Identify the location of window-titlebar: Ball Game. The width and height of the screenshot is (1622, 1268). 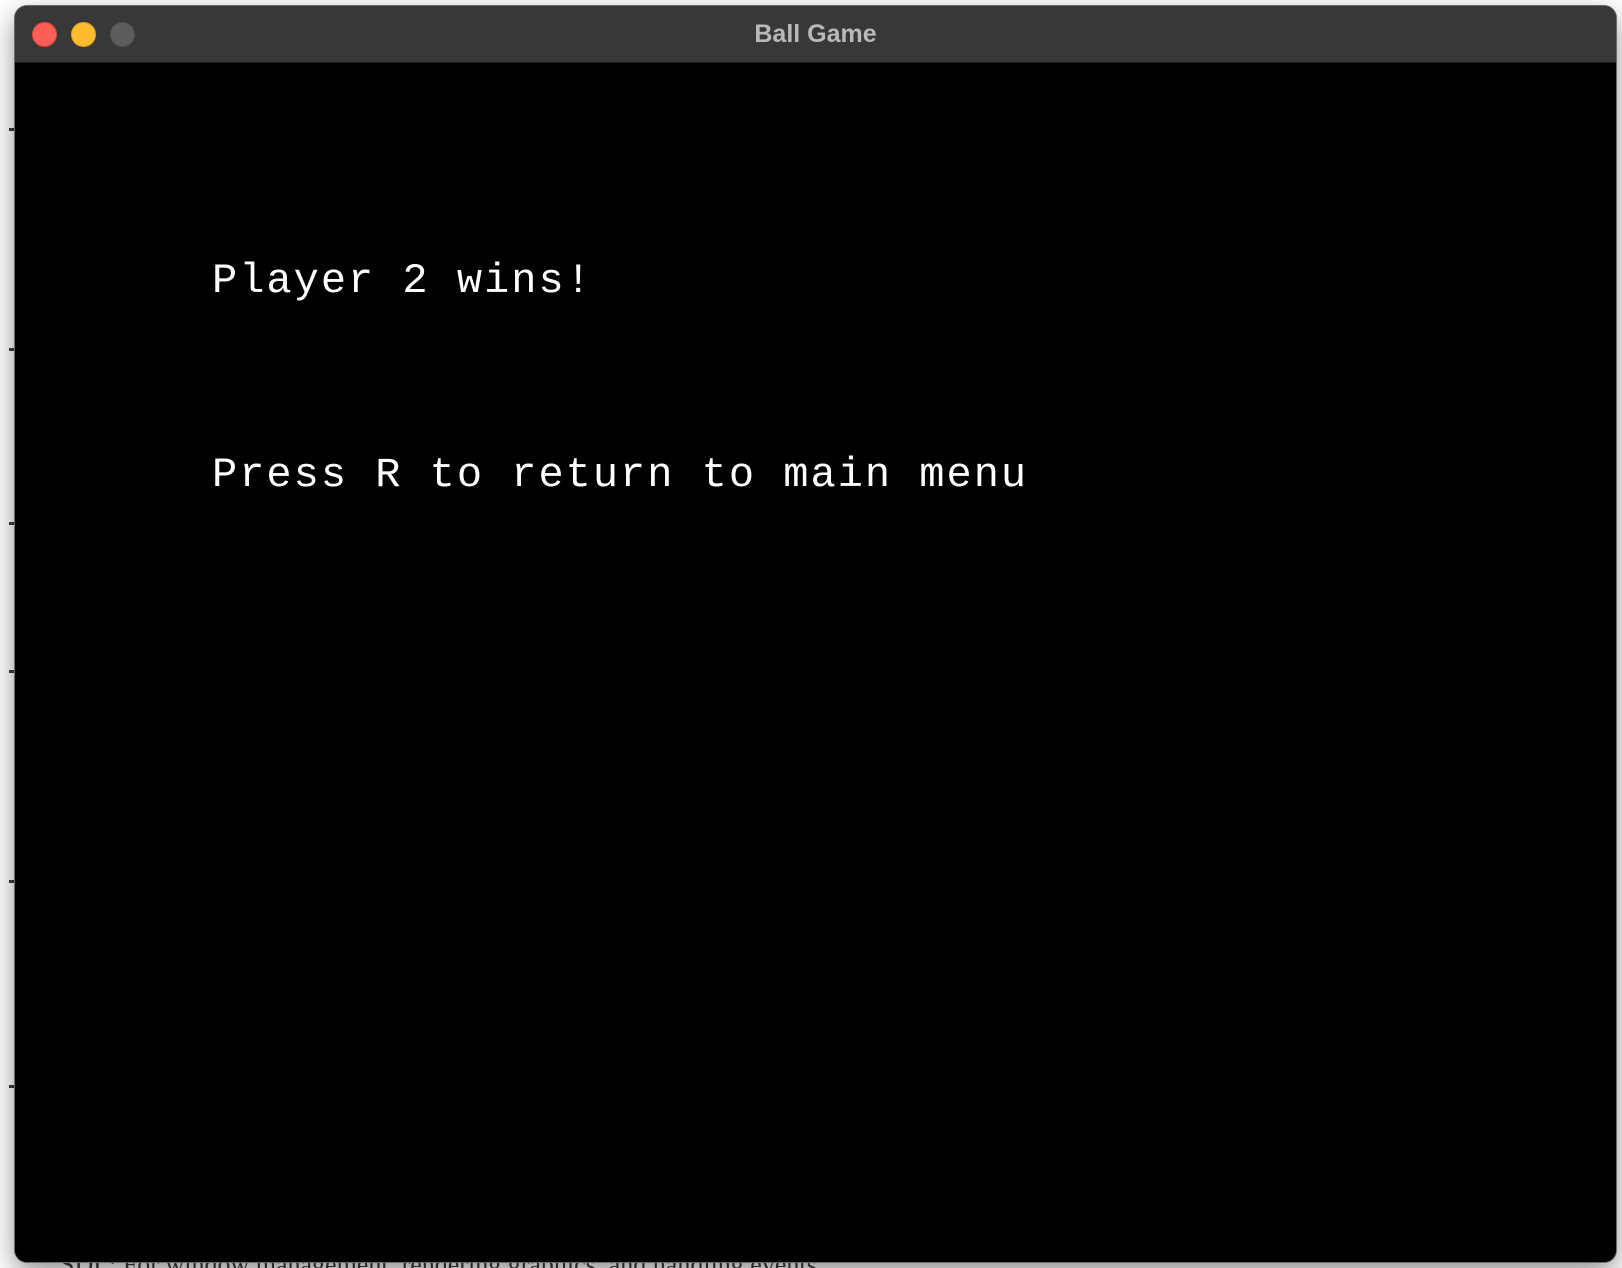
(815, 34).